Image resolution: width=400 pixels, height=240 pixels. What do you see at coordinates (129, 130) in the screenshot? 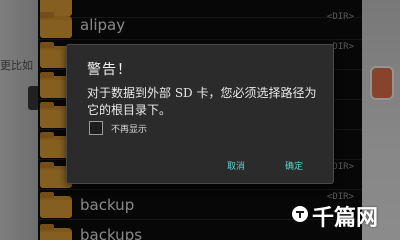
I see `checkbox-label: 不再显示` at bounding box center [129, 130].